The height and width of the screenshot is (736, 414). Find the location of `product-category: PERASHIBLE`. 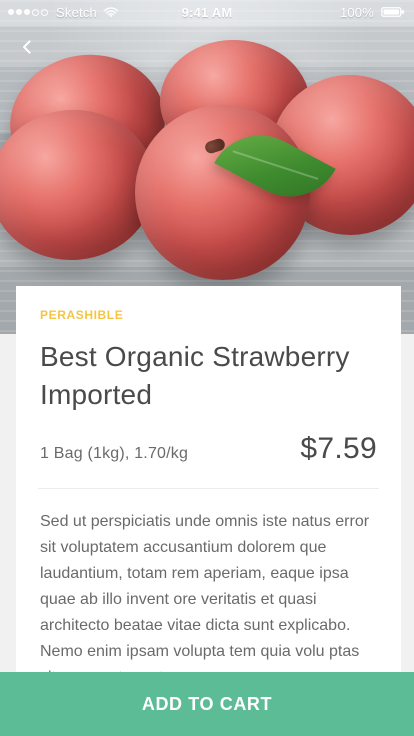

product-category: PERASHIBLE is located at coordinates (82, 315).